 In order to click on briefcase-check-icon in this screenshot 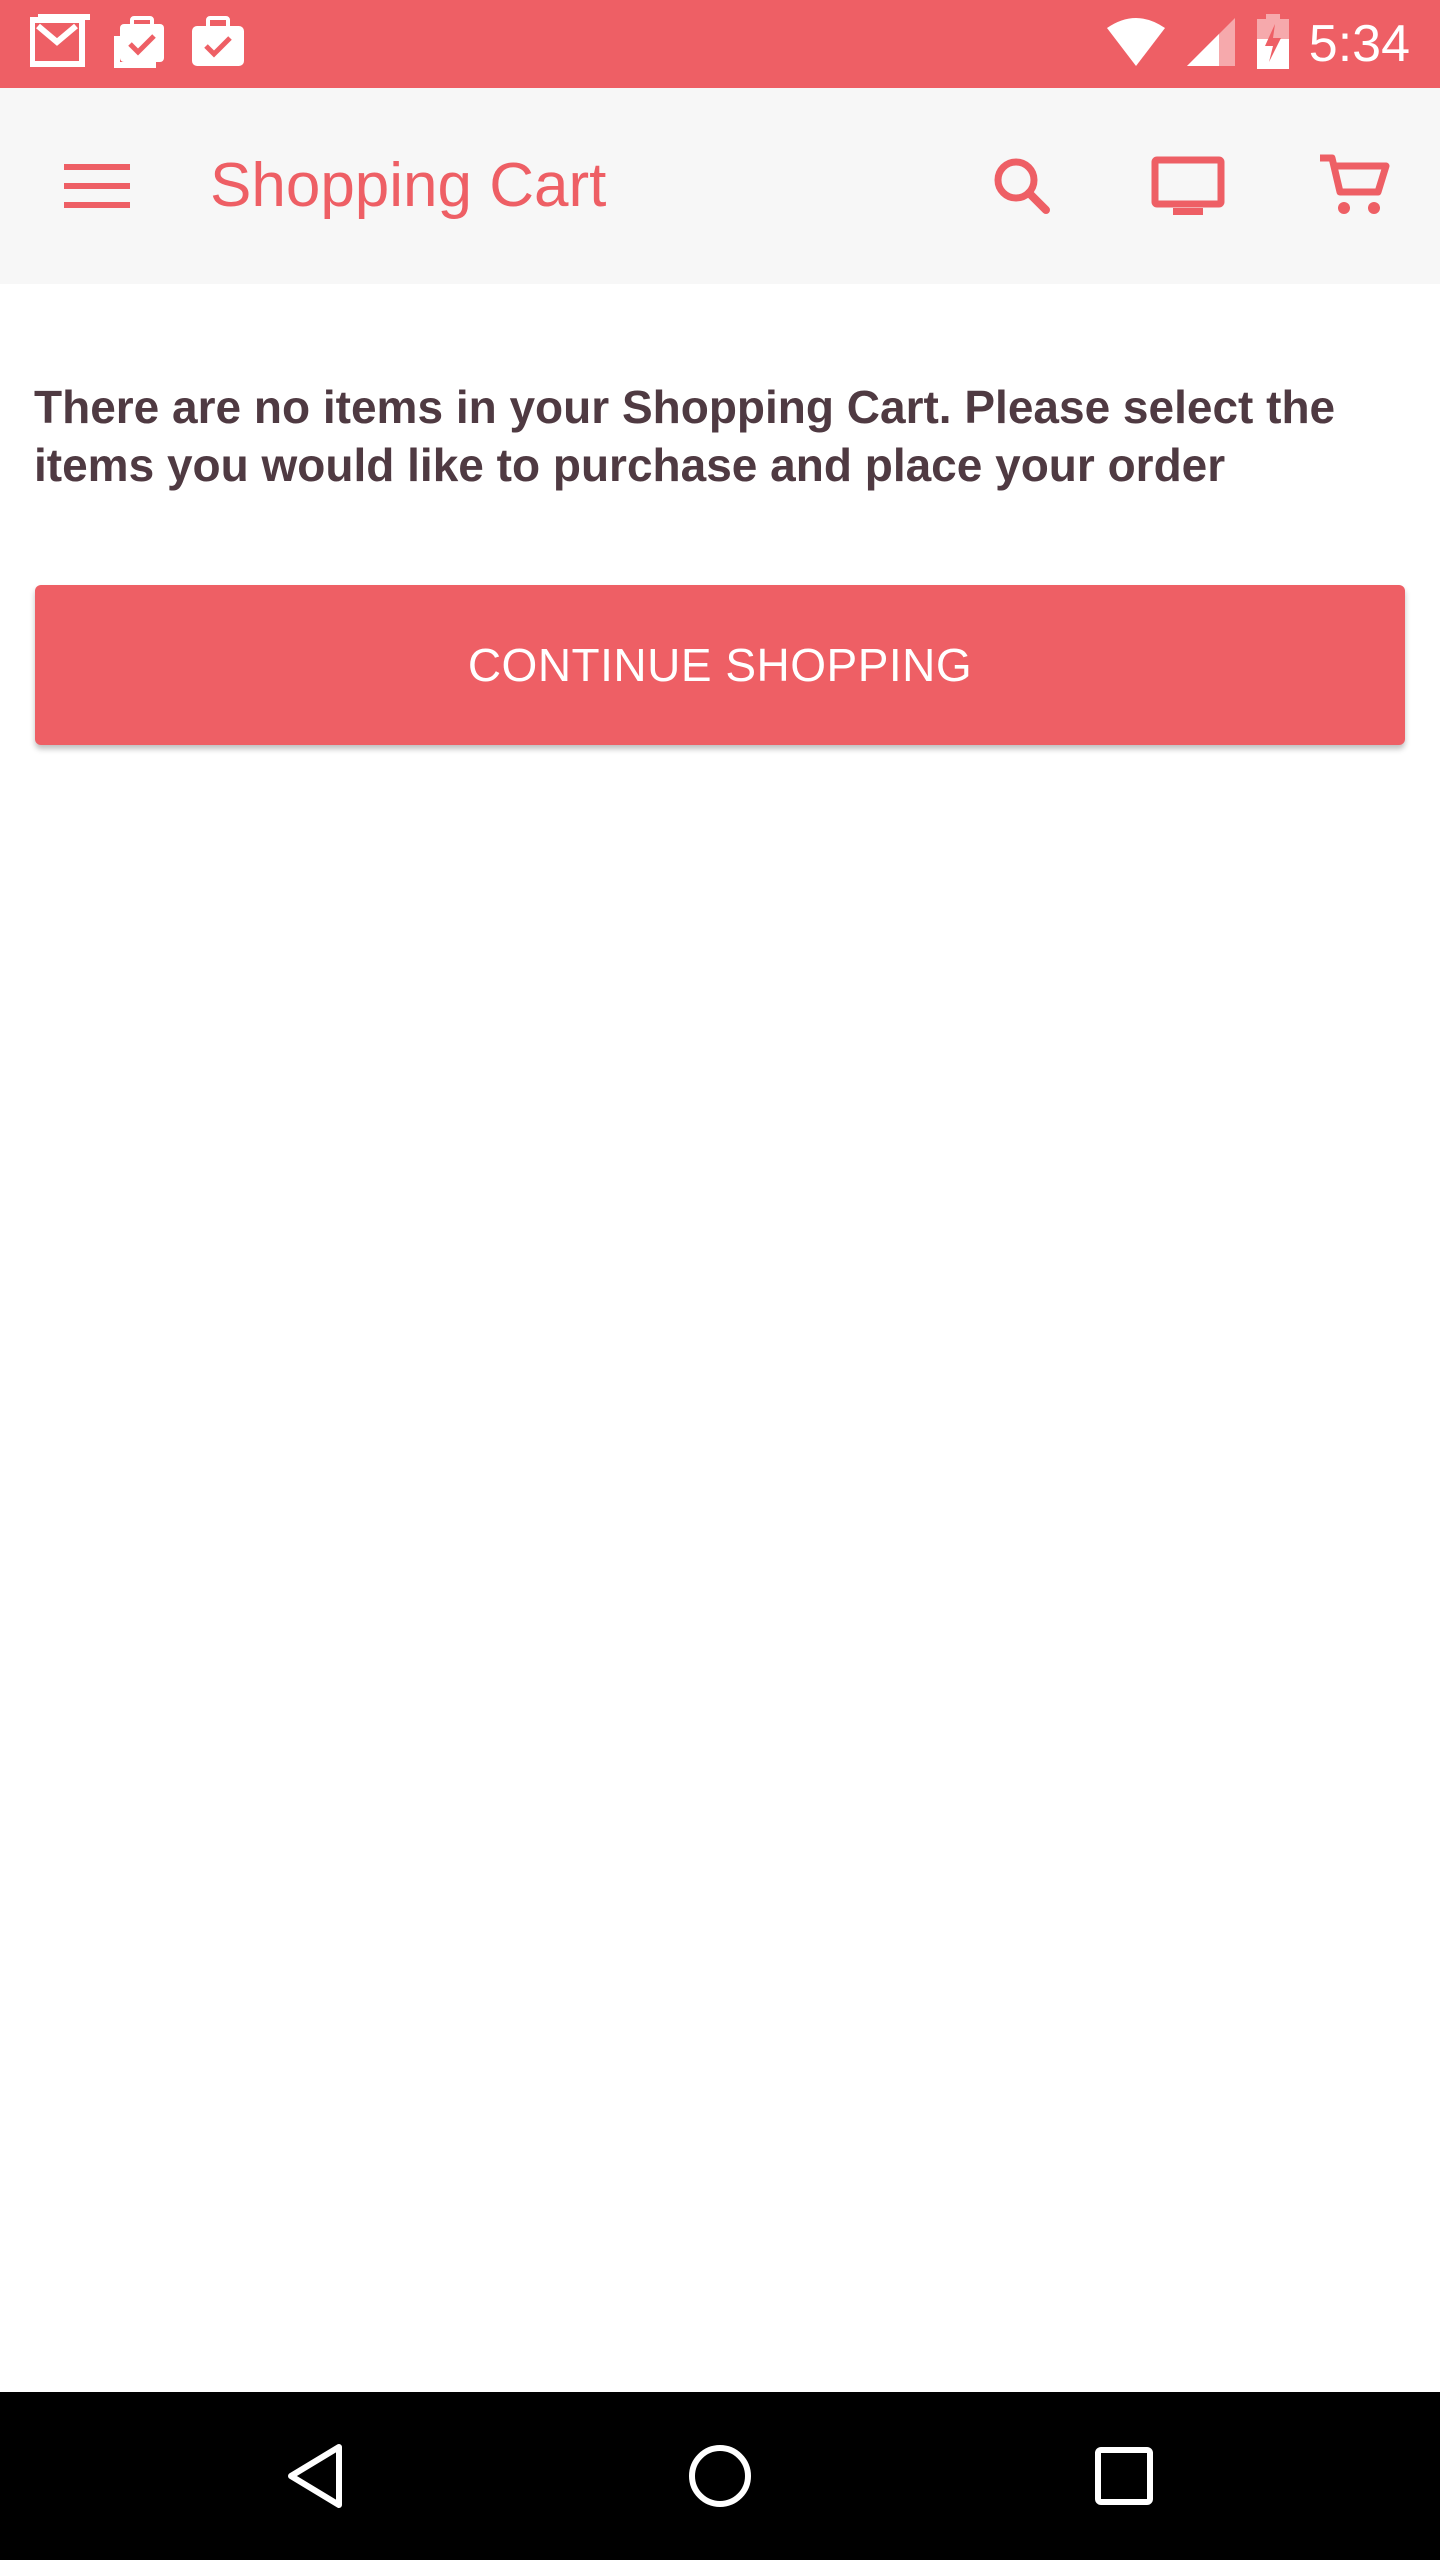, I will do `click(218, 44)`.